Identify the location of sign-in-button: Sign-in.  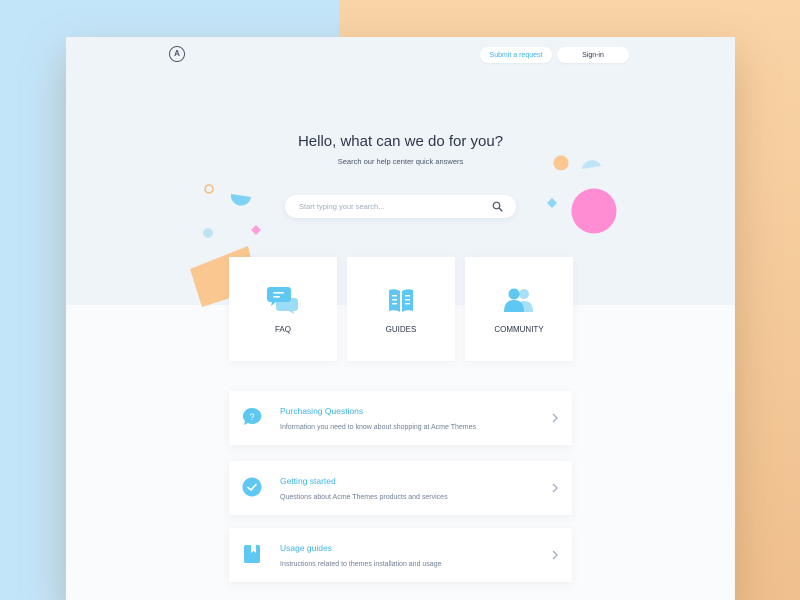
(593, 55).